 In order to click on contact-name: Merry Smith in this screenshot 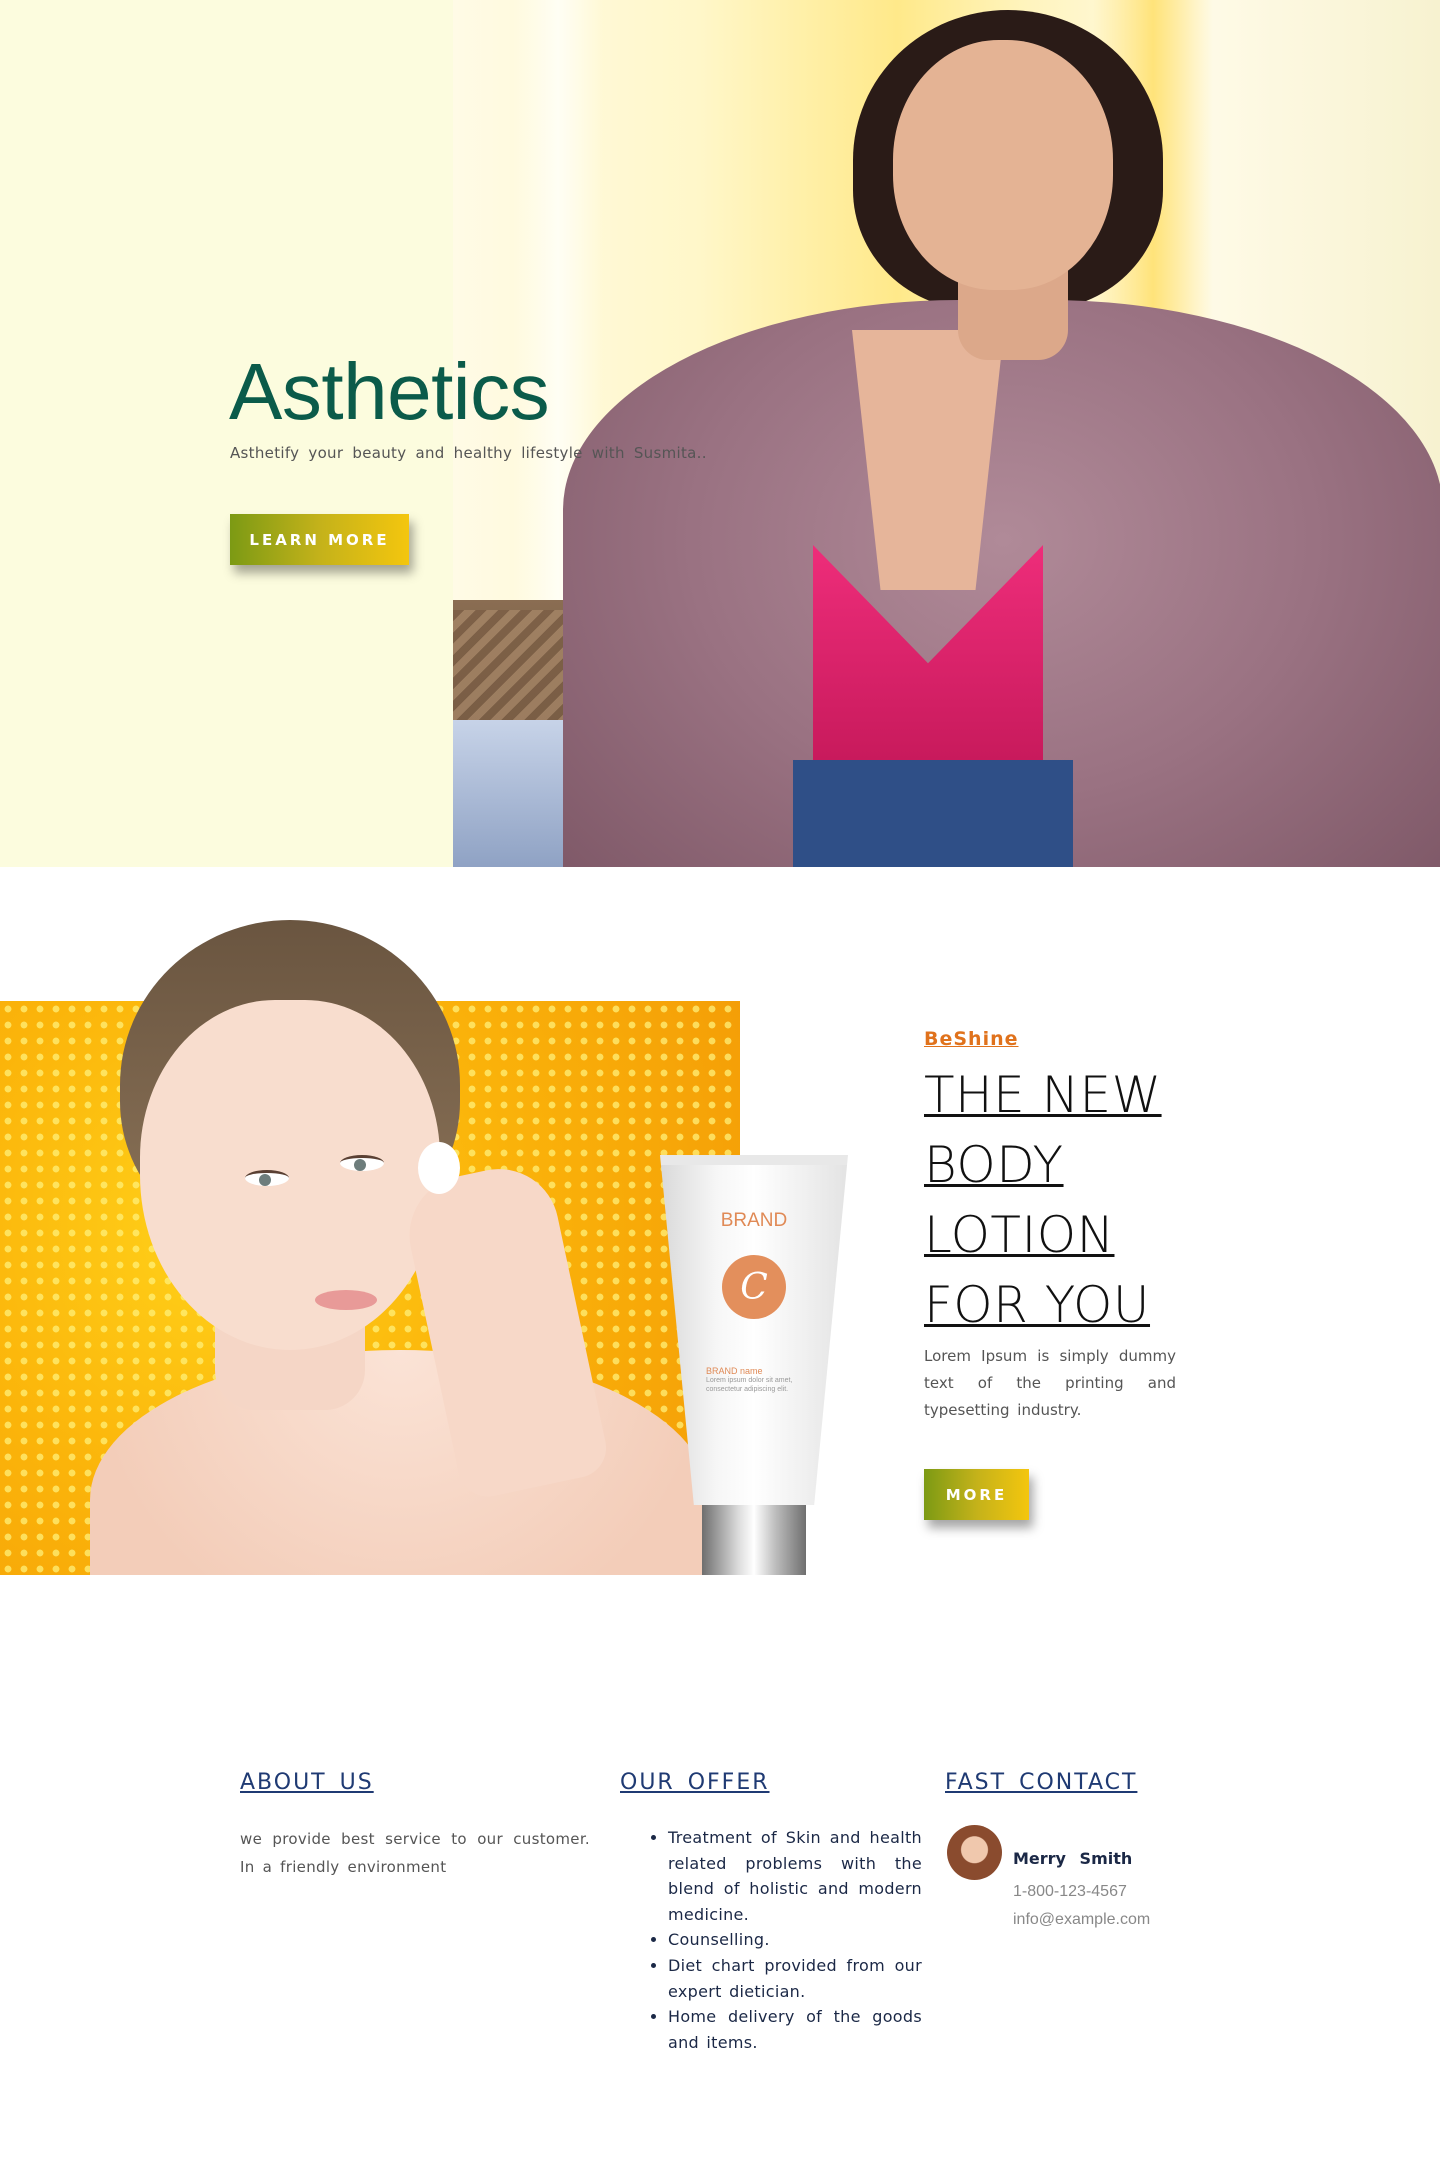, I will do `click(1073, 1858)`.